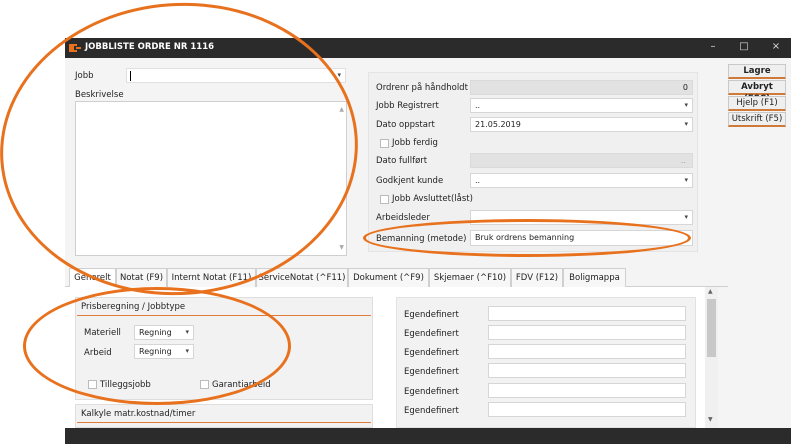 This screenshot has width=791, height=444. What do you see at coordinates (388, 277) in the screenshot?
I see `tab-dokument: Dokument (^F9)` at bounding box center [388, 277].